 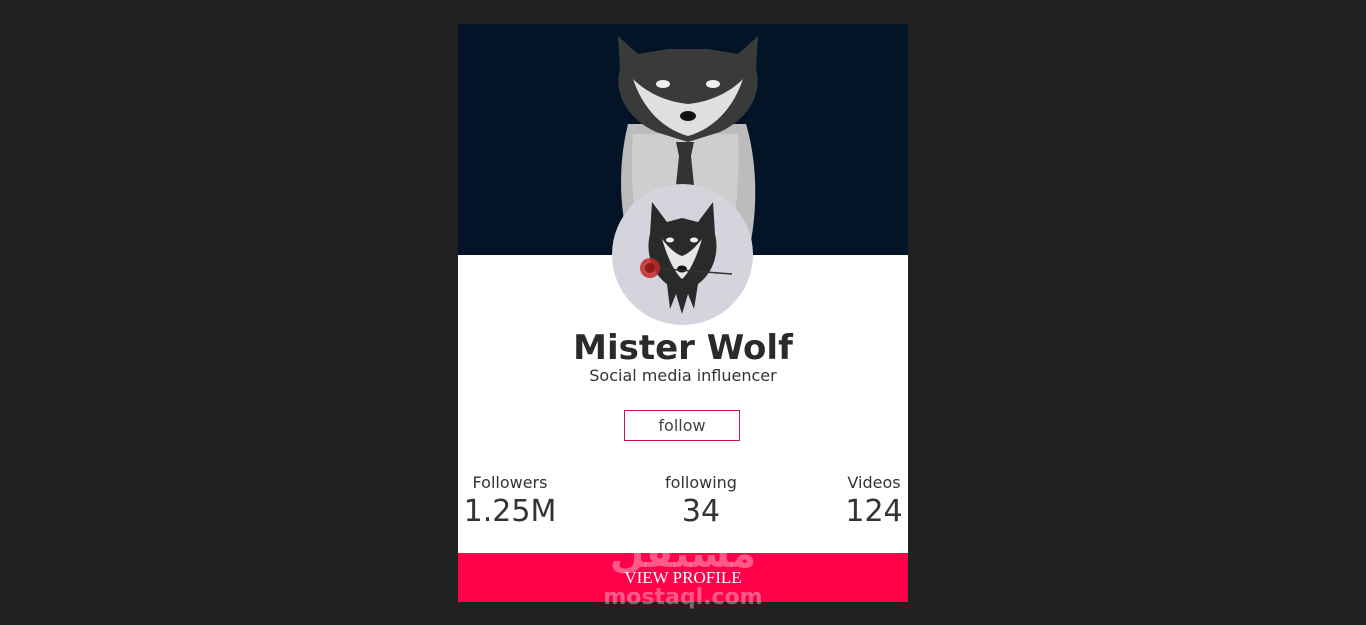 What do you see at coordinates (686, 258) in the screenshot?
I see `wolf-with-rose-icon` at bounding box center [686, 258].